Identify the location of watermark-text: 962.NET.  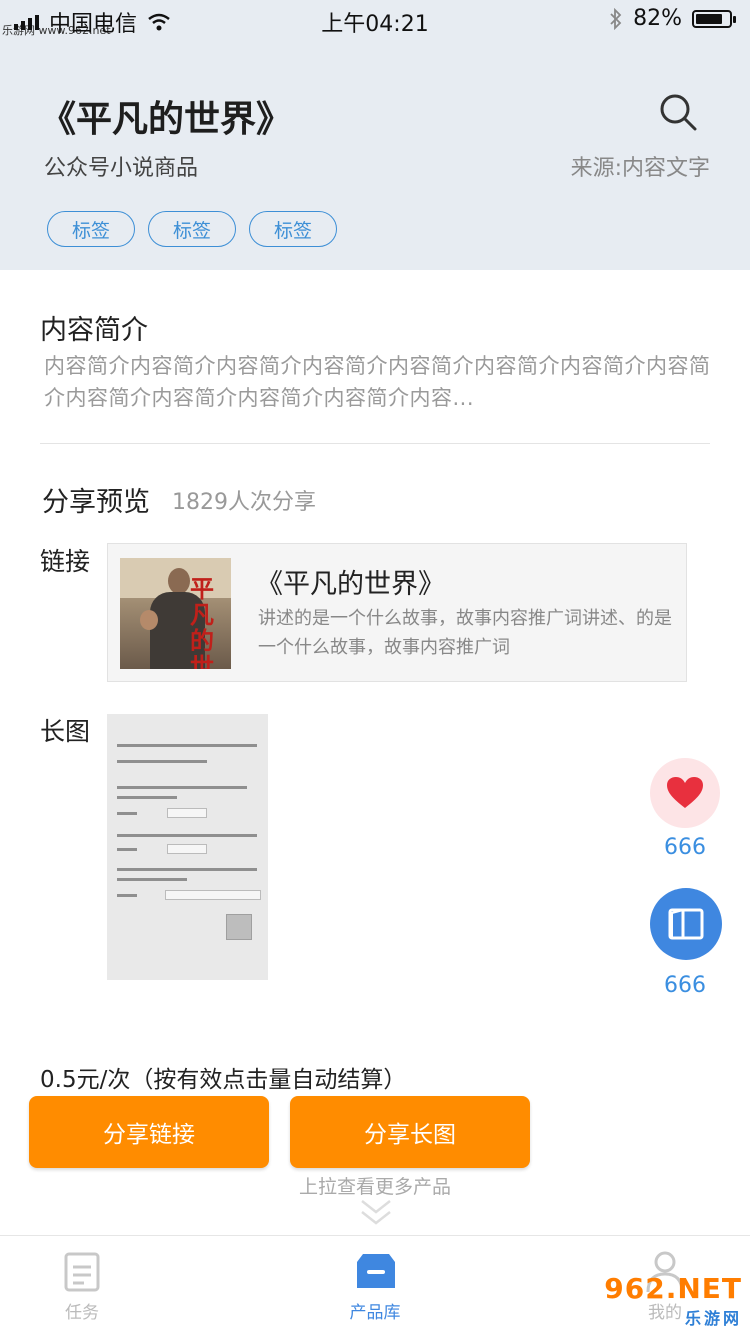
(673, 1288).